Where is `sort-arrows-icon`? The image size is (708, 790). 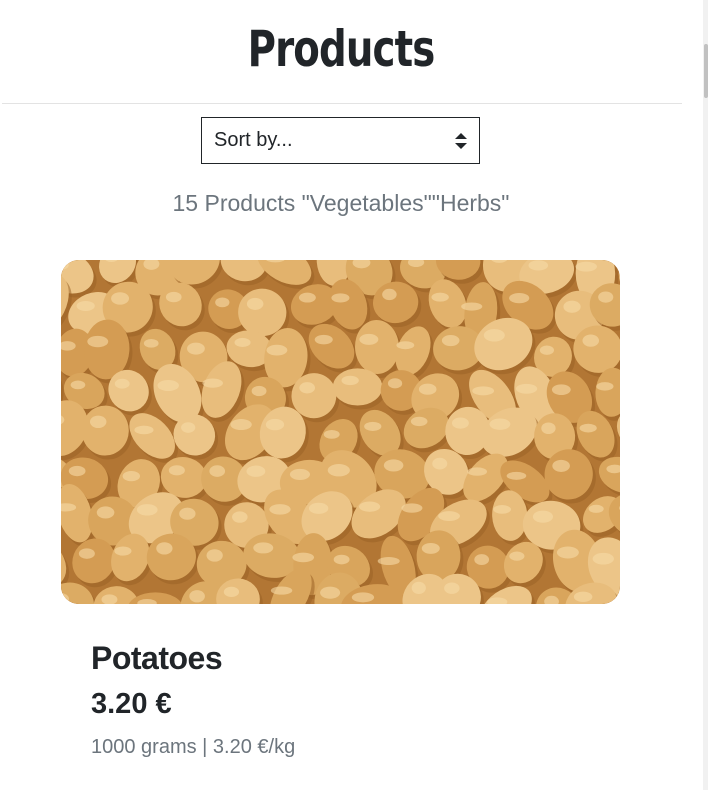 sort-arrows-icon is located at coordinates (461, 141).